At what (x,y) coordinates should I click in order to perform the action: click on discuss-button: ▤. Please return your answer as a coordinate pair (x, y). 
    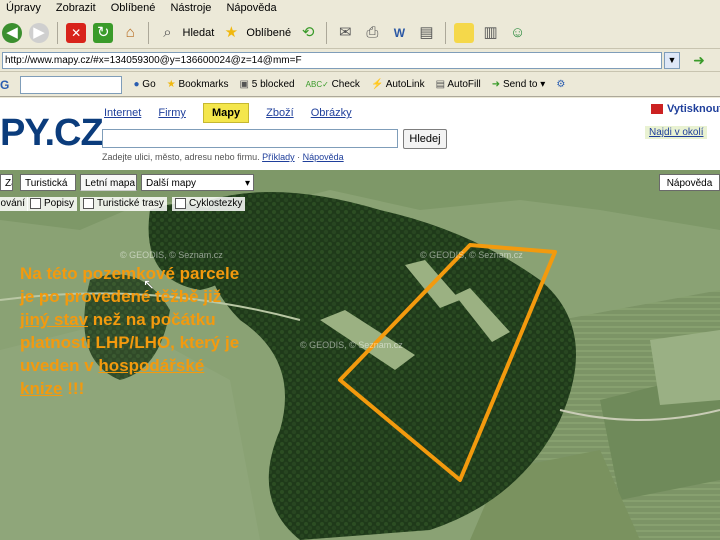
    Looking at the image, I should click on (426, 33).